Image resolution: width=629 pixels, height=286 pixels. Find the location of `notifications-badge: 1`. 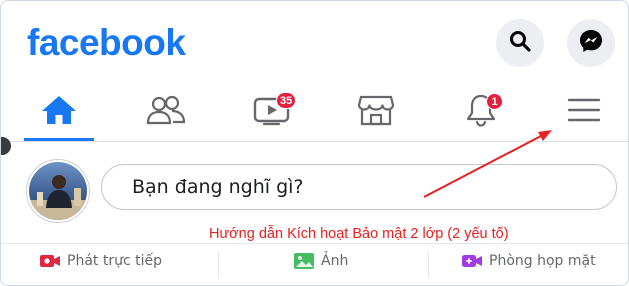

notifications-badge: 1 is located at coordinates (494, 101).